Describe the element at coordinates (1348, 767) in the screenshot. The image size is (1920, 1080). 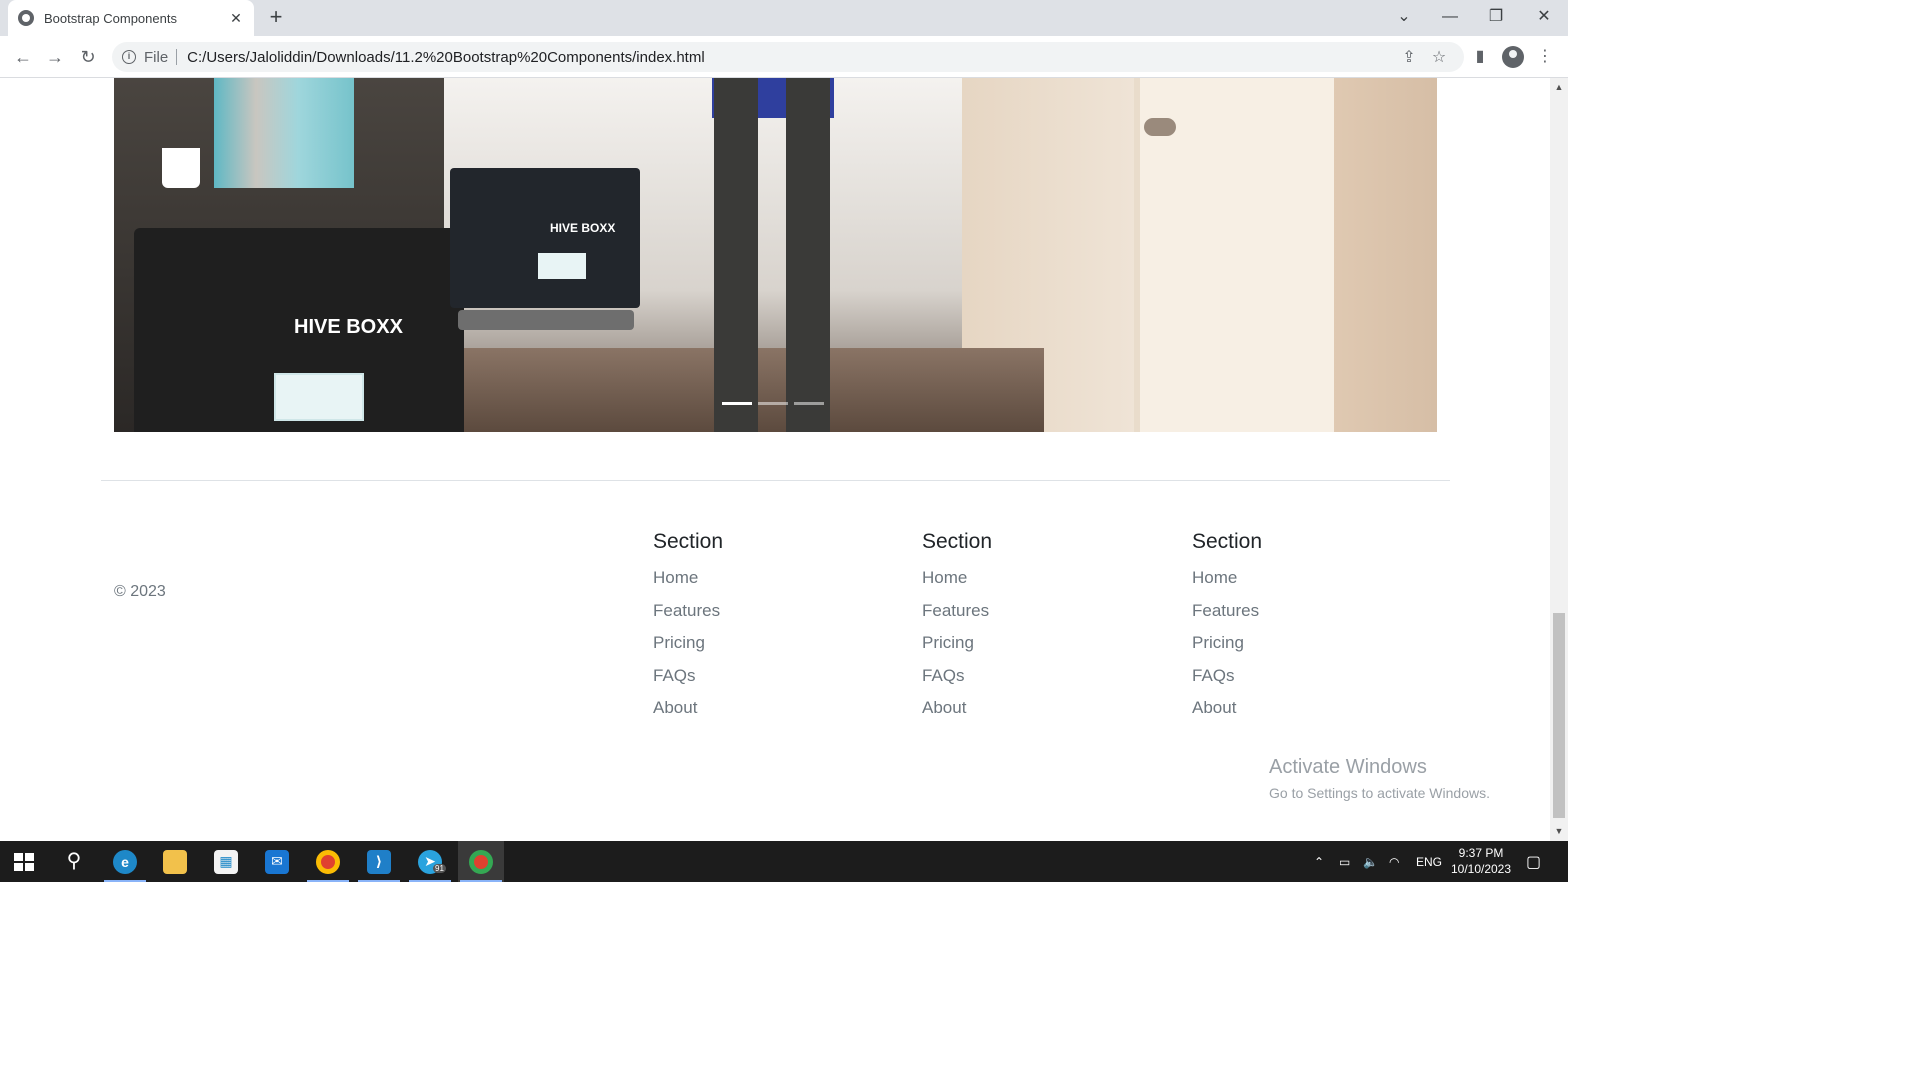
I see `watermark-title: Activate Windows` at that location.